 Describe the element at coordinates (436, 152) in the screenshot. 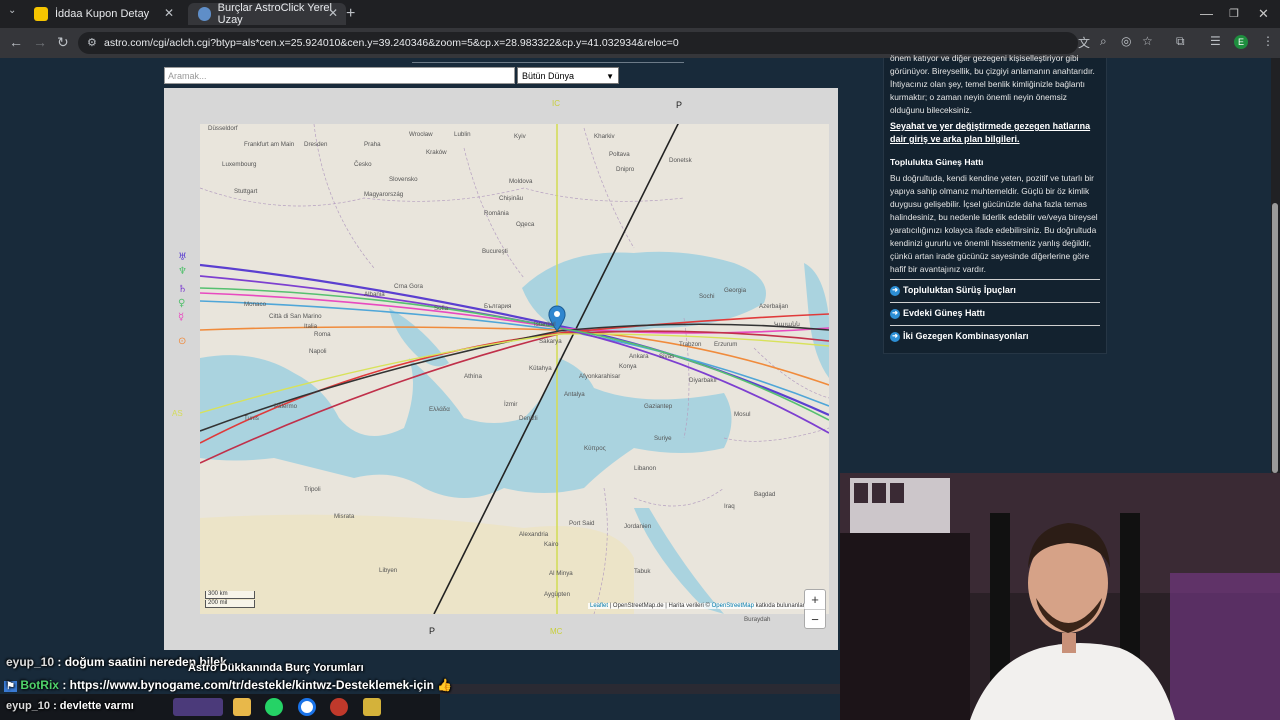

I see `place-label: Kraków` at that location.